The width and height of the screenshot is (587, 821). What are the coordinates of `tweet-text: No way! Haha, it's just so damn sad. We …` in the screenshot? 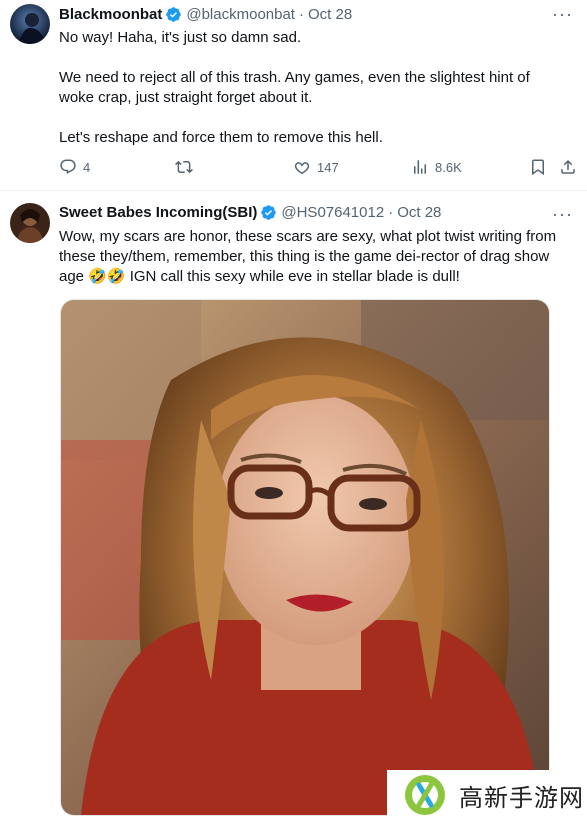 It's located at (311, 98).